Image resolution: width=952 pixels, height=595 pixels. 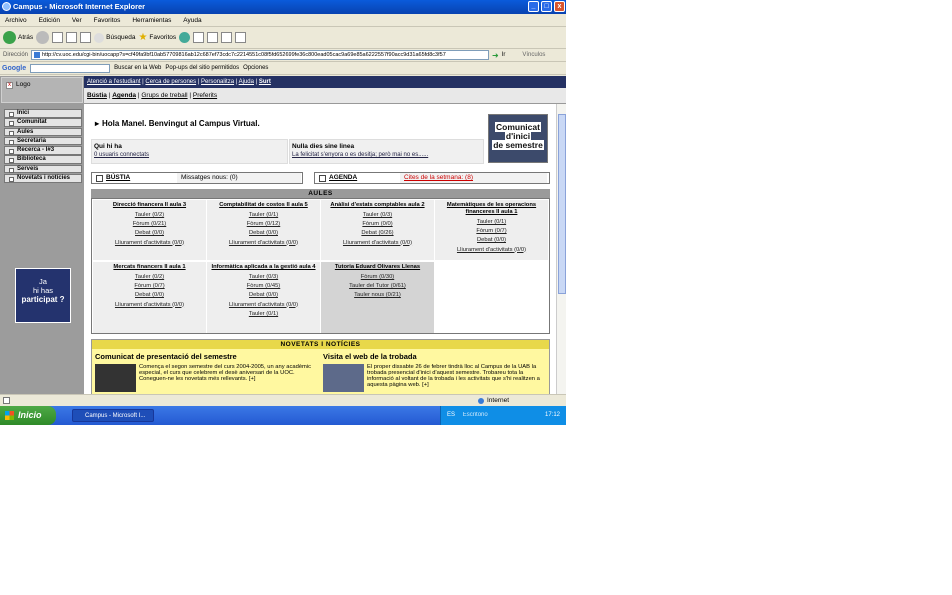 What do you see at coordinates (357, 178) in the screenshot?
I see `agenda-link: AGENDA` at bounding box center [357, 178].